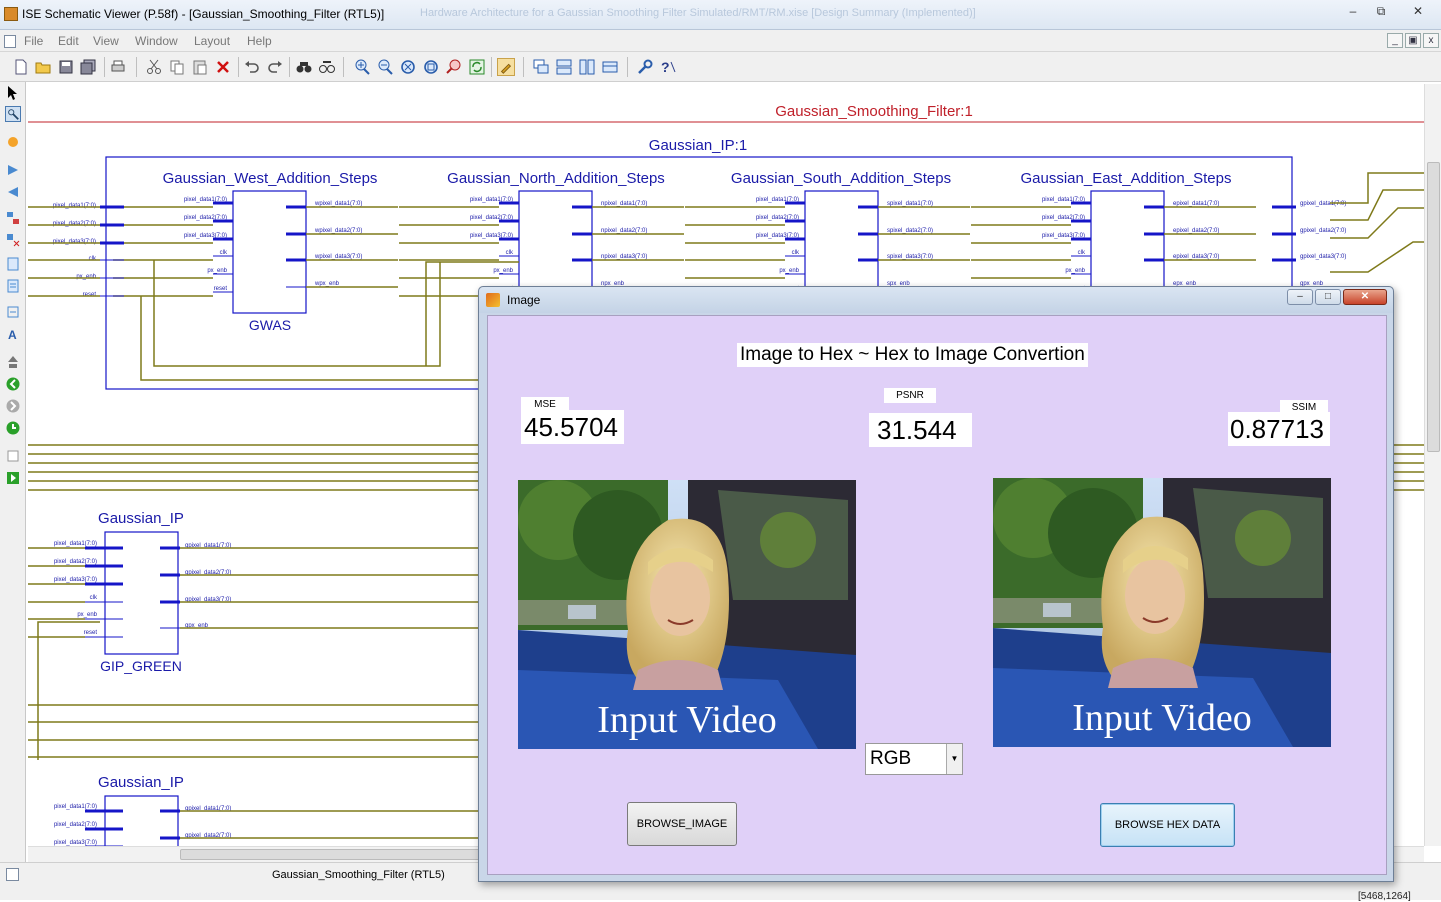 The height and width of the screenshot is (902, 1441). I want to click on chevron-down-icon: ▼, so click(954, 759).